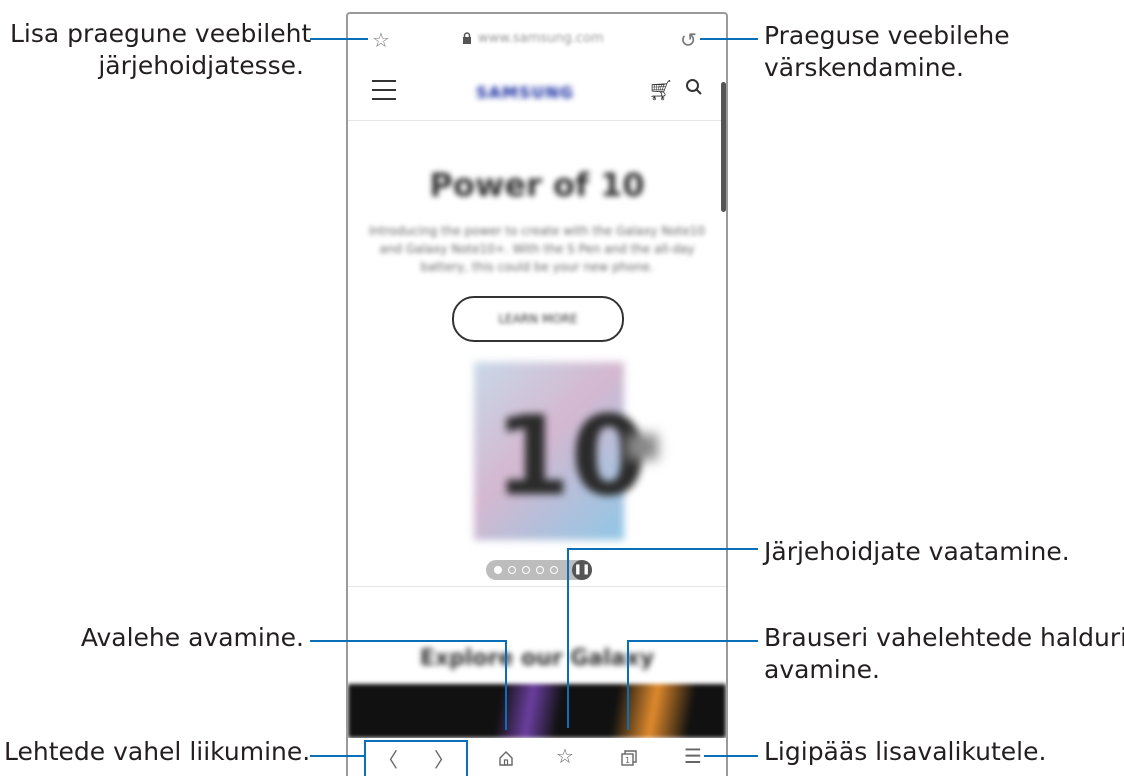 The width and height of the screenshot is (1124, 776). What do you see at coordinates (537, 185) in the screenshot?
I see `hero-title: Power of 10` at bounding box center [537, 185].